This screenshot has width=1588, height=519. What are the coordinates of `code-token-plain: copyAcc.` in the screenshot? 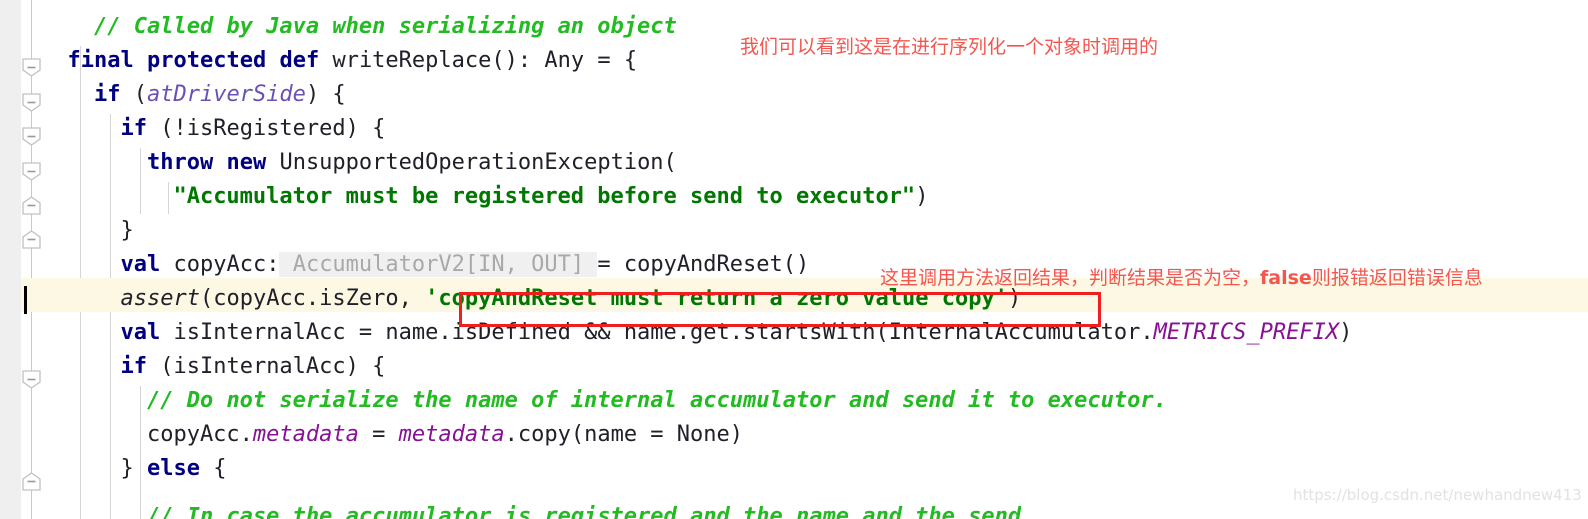 It's located at (147, 434).